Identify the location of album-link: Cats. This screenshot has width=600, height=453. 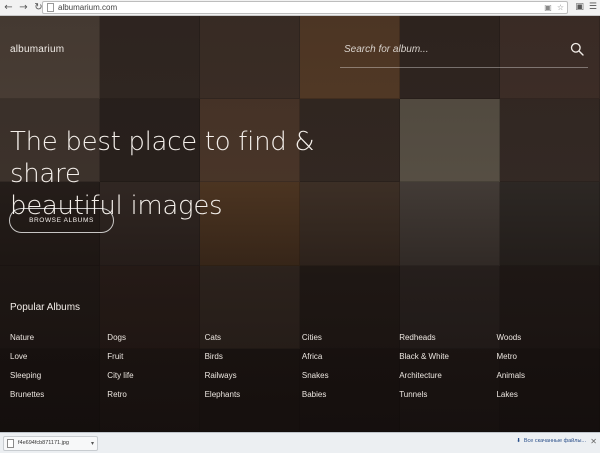
(253, 341).